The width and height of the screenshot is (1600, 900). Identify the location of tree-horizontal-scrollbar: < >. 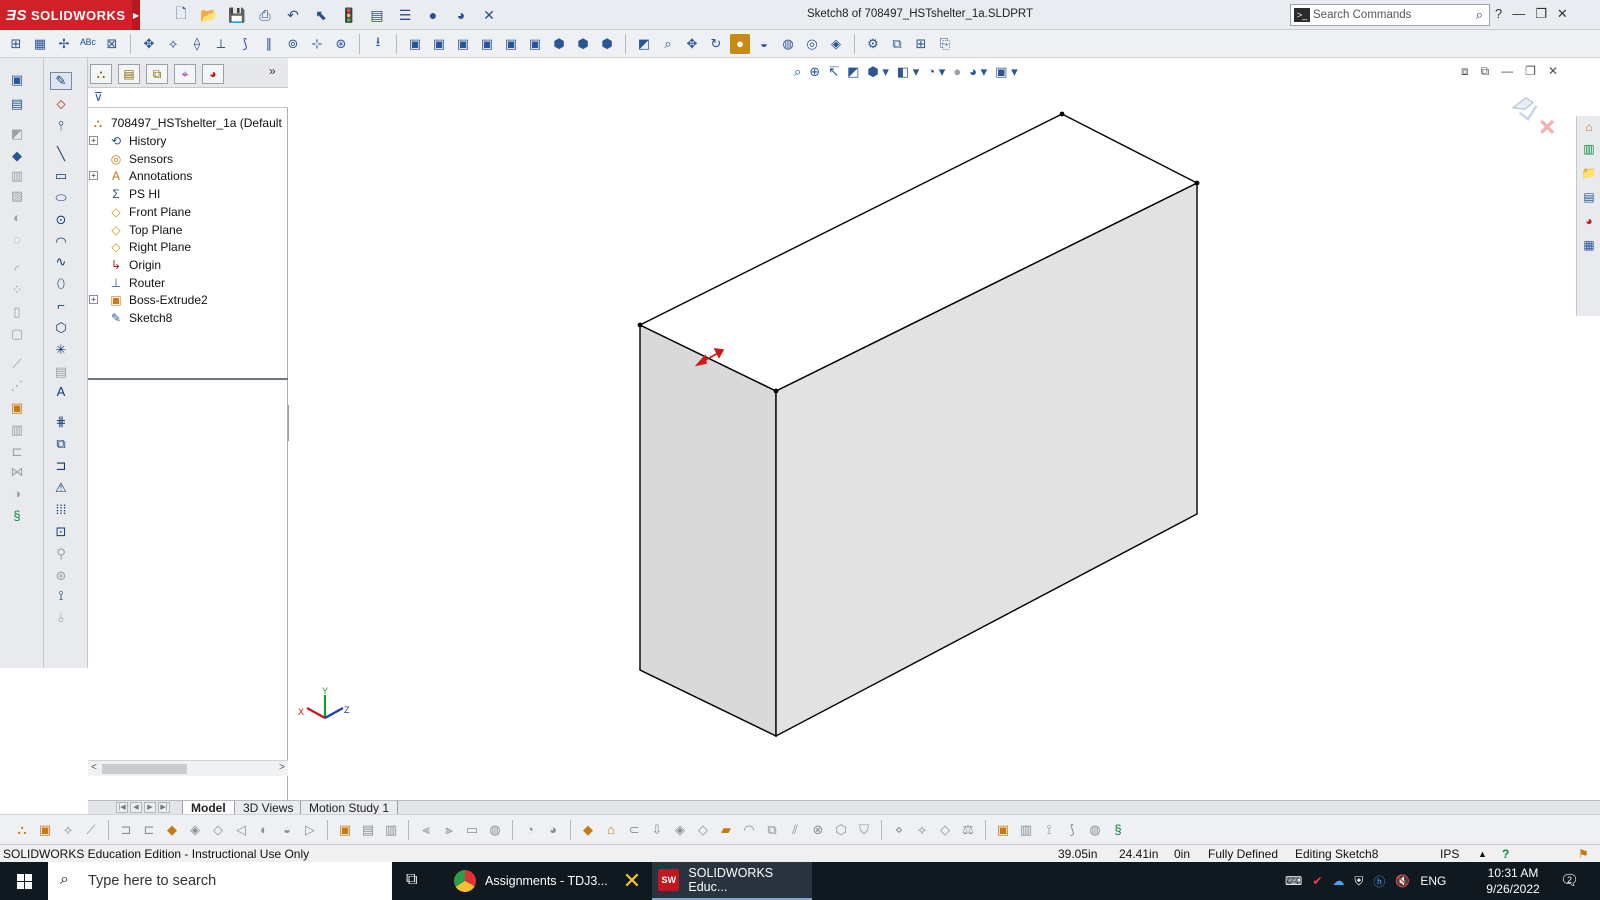
(188, 768).